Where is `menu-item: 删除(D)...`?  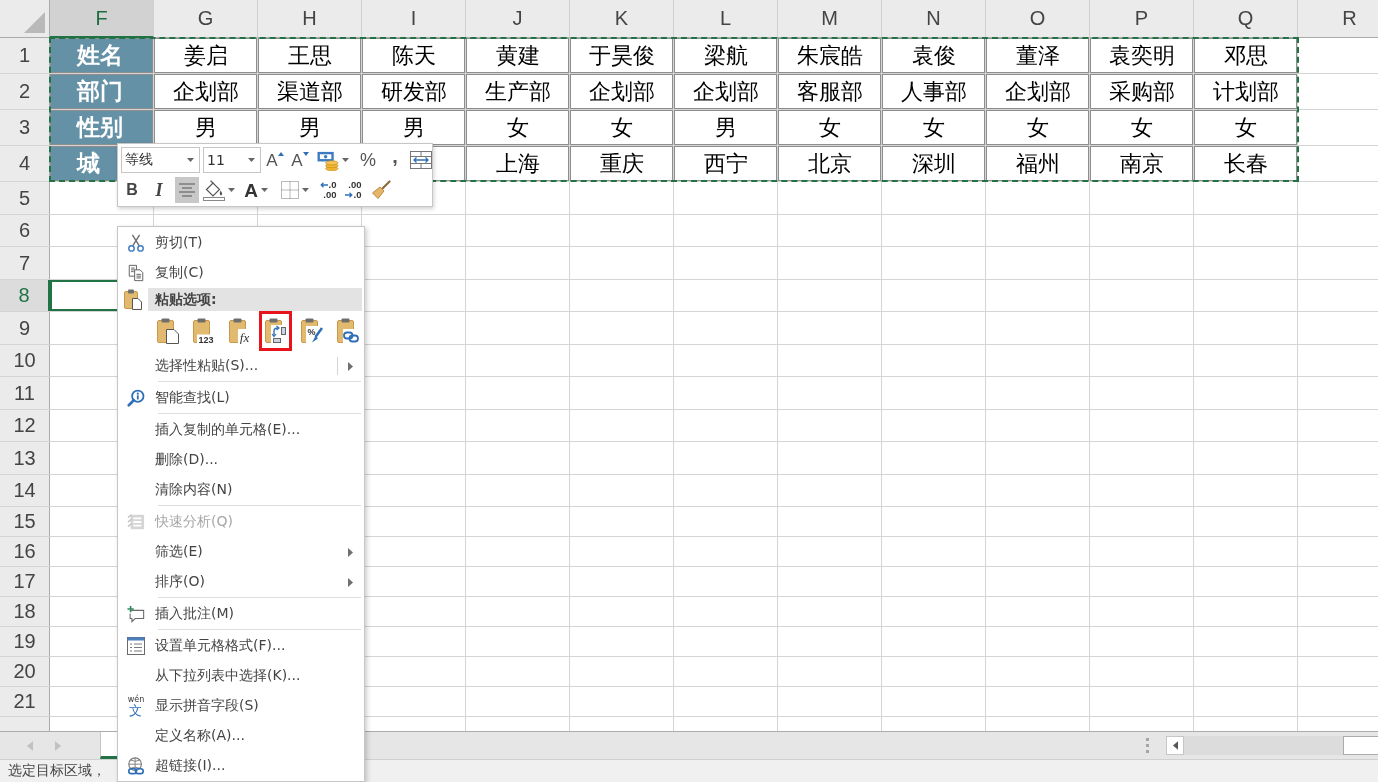 menu-item: 删除(D)... is located at coordinates (241, 460).